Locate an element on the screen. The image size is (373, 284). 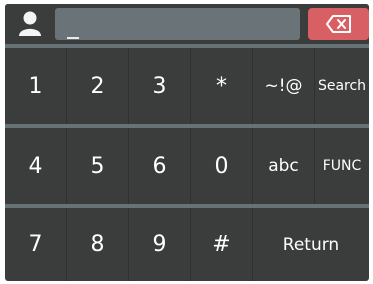
key-1: 1 is located at coordinates (35, 86).